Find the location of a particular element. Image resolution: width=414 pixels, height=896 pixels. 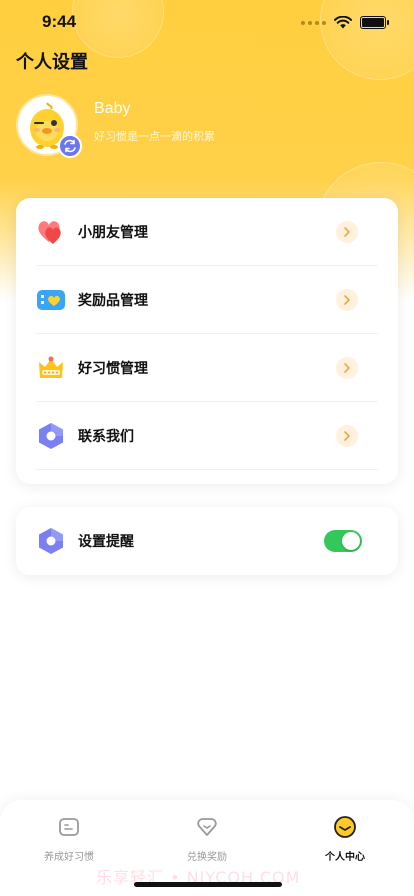

reward-box-icon is located at coordinates (51, 300).